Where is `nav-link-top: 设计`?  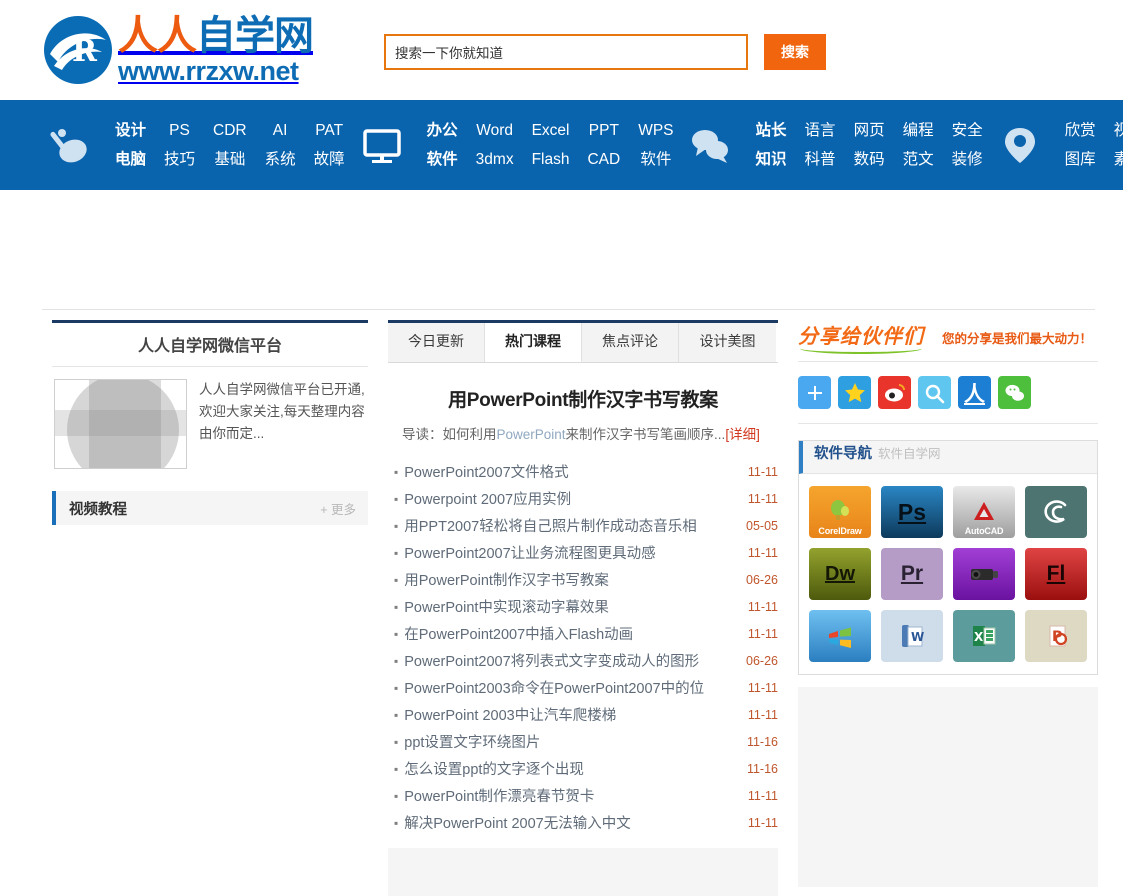
nav-link-top: 设计 is located at coordinates (130, 130).